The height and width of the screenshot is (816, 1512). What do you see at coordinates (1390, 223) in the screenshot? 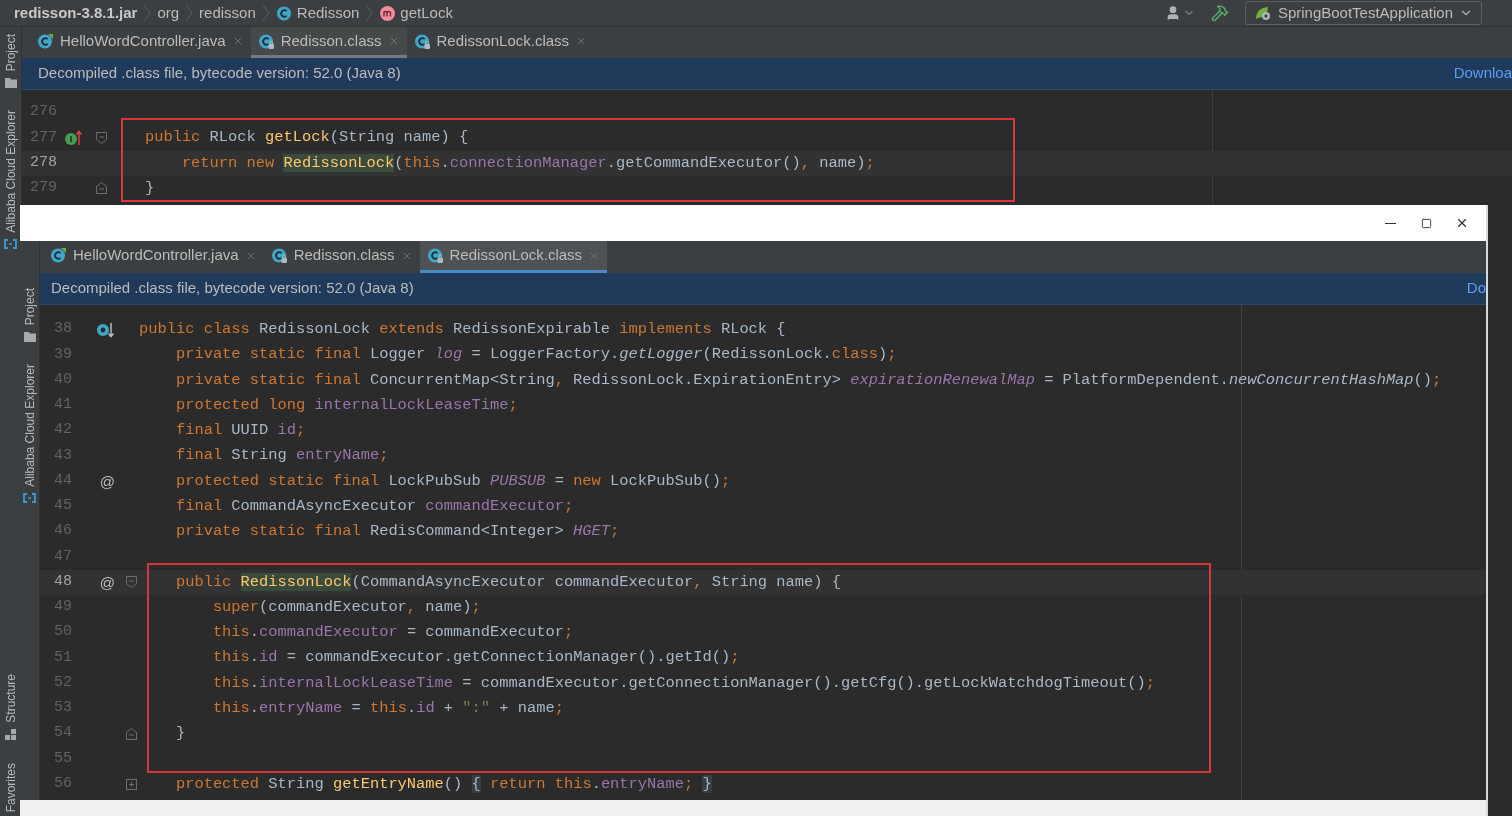
I see `minimize-icon` at bounding box center [1390, 223].